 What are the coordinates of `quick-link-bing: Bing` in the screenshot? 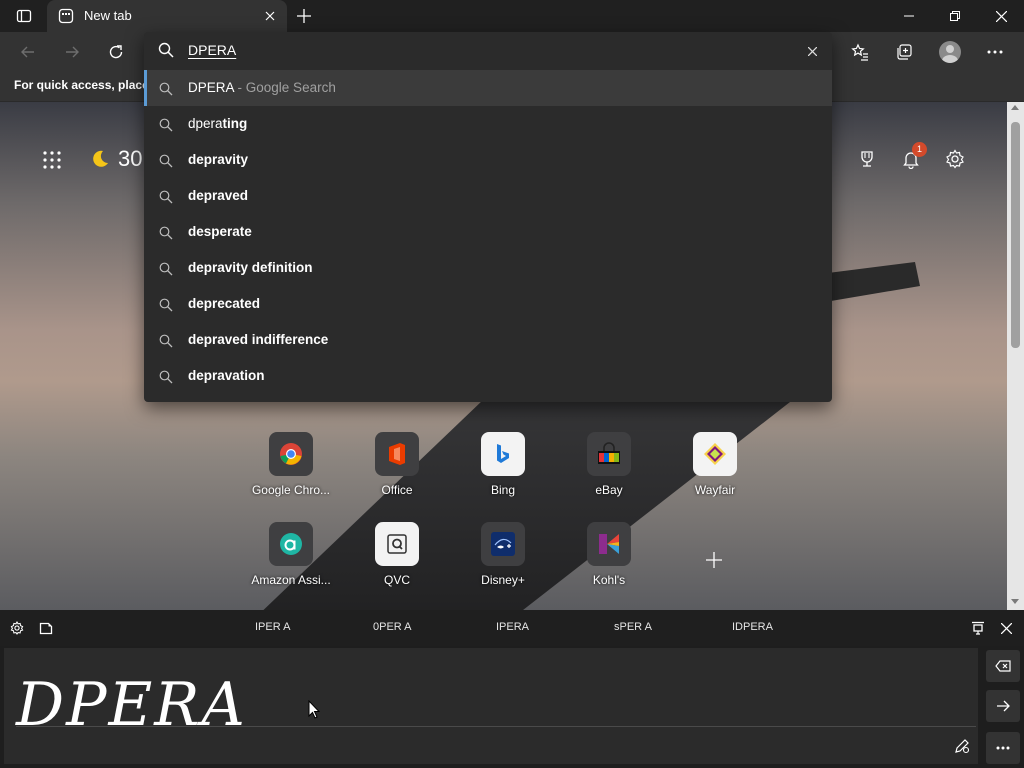 It's located at (503, 464).